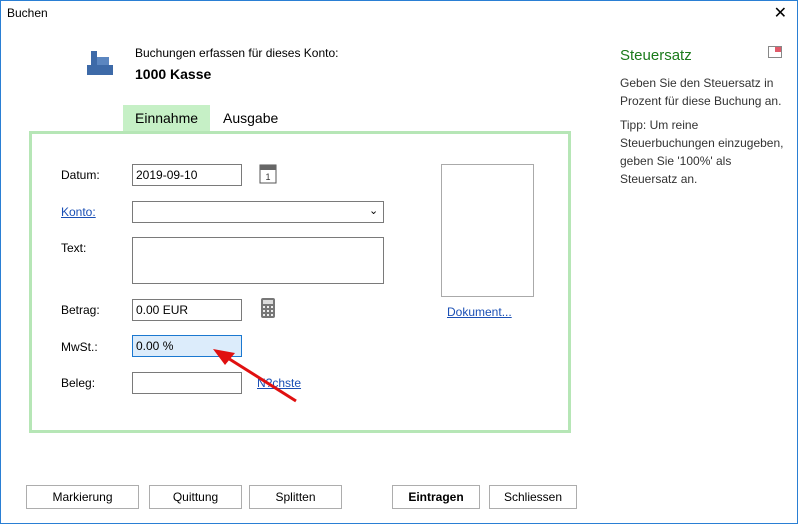 This screenshot has width=798, height=524. Describe the element at coordinates (487, 230) in the screenshot. I see `document-preview` at that location.